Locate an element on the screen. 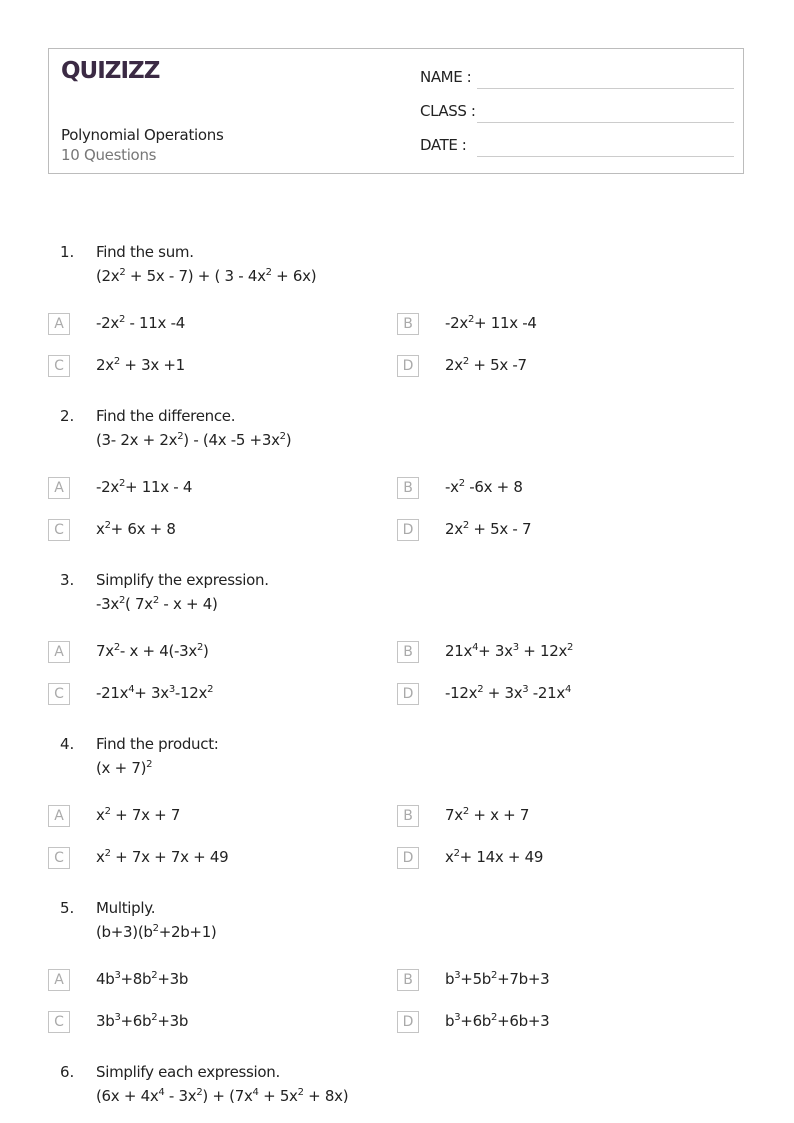  answer-option-b: B -2x2+ 11x -4 is located at coordinates (547, 325).